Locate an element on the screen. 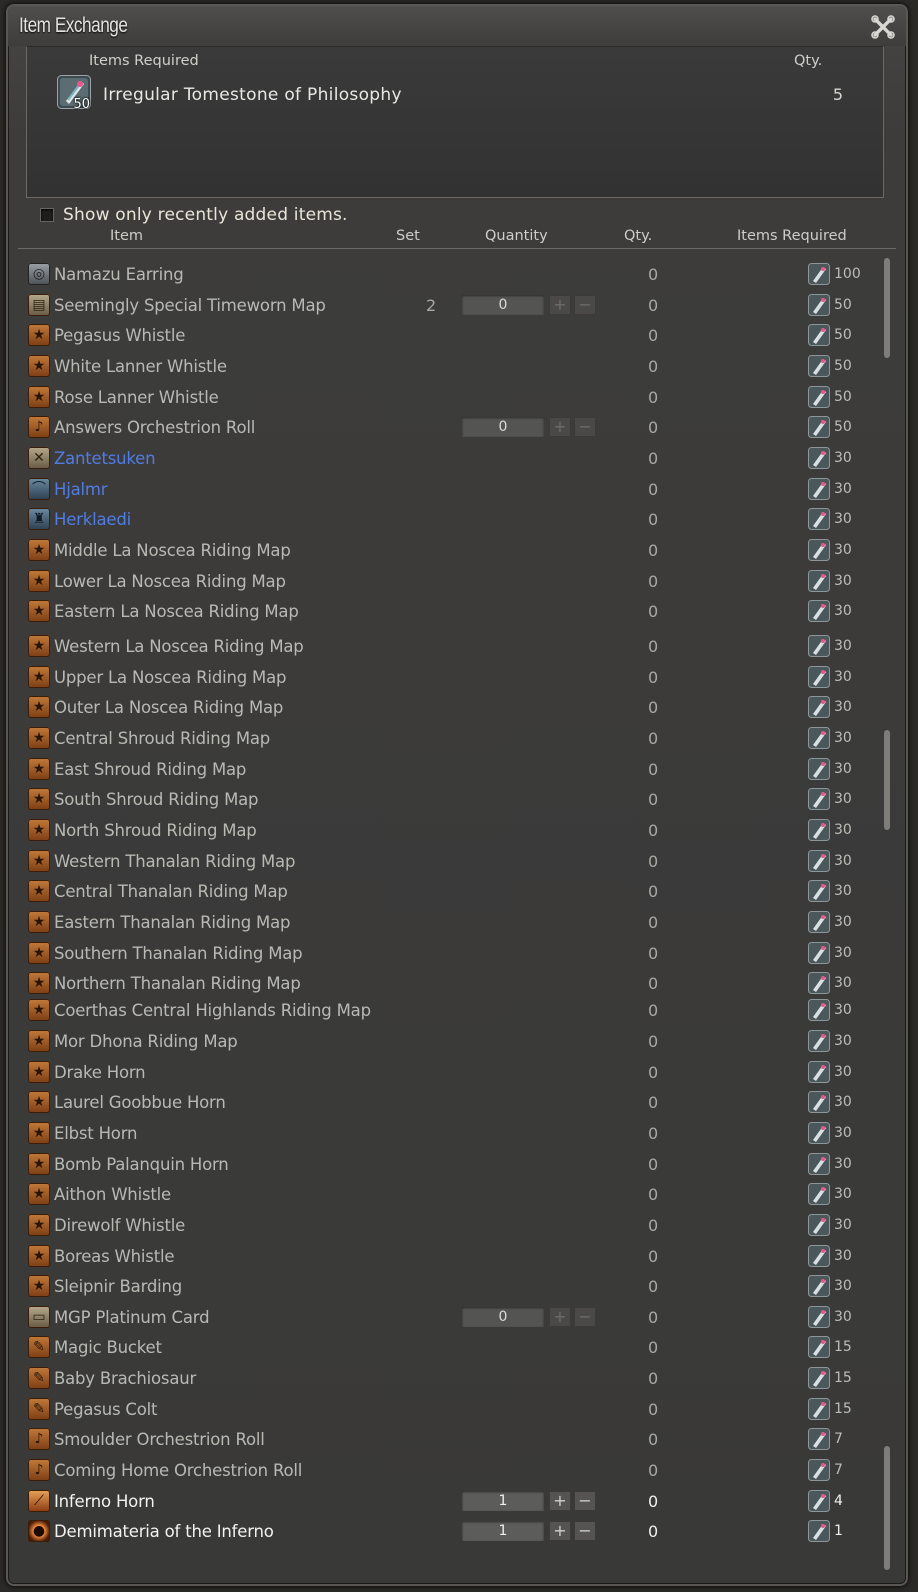 The image size is (918, 1592). title-bar: Item Exchange is located at coordinates (457, 26).